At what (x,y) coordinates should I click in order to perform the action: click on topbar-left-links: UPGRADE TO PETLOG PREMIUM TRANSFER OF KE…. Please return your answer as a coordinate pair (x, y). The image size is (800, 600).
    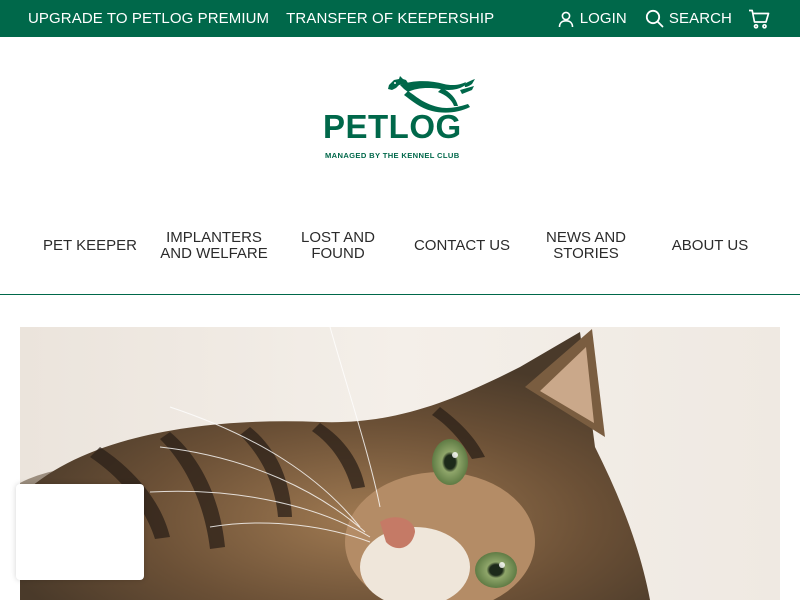
    Looking at the image, I should click on (269, 18).